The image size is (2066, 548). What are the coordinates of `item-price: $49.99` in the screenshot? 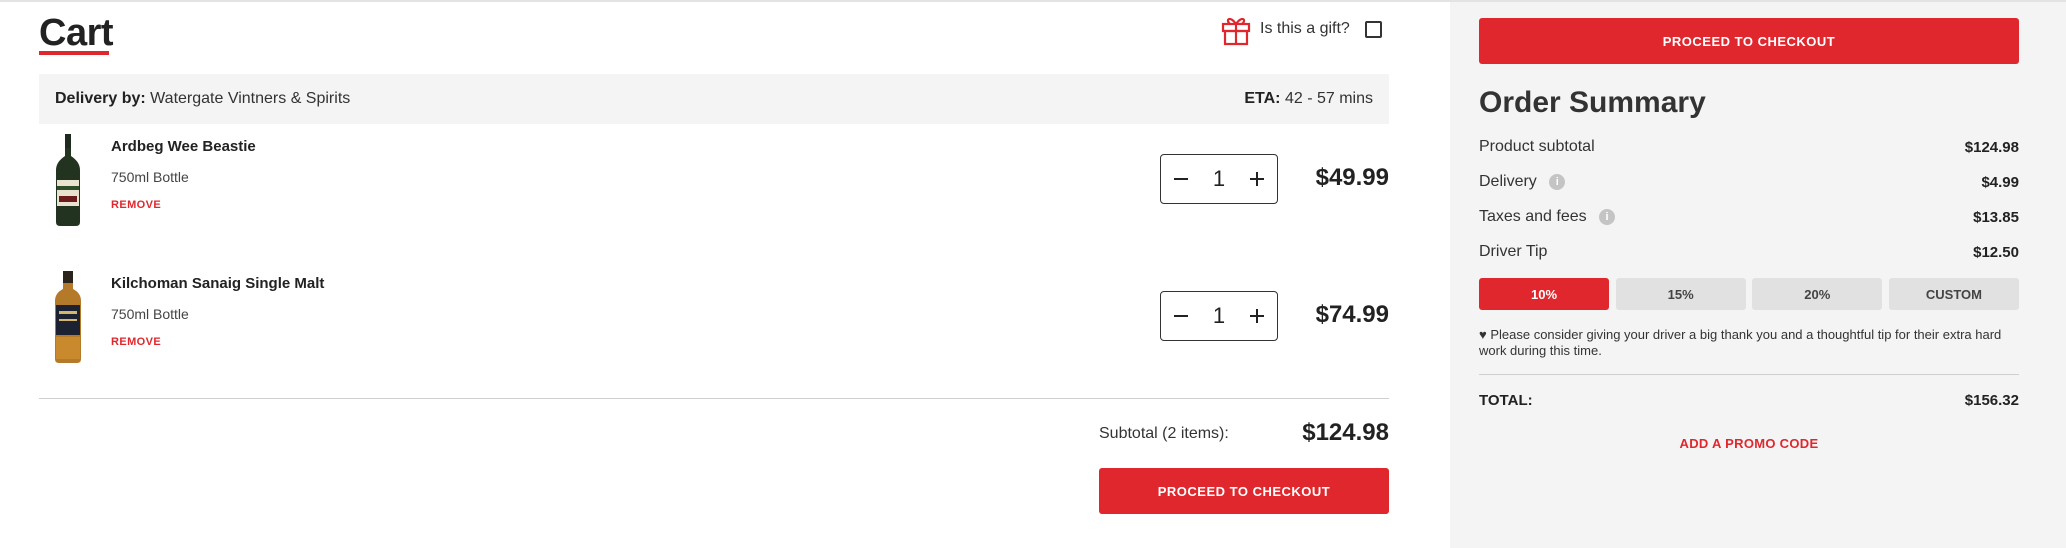 It's located at (1352, 177).